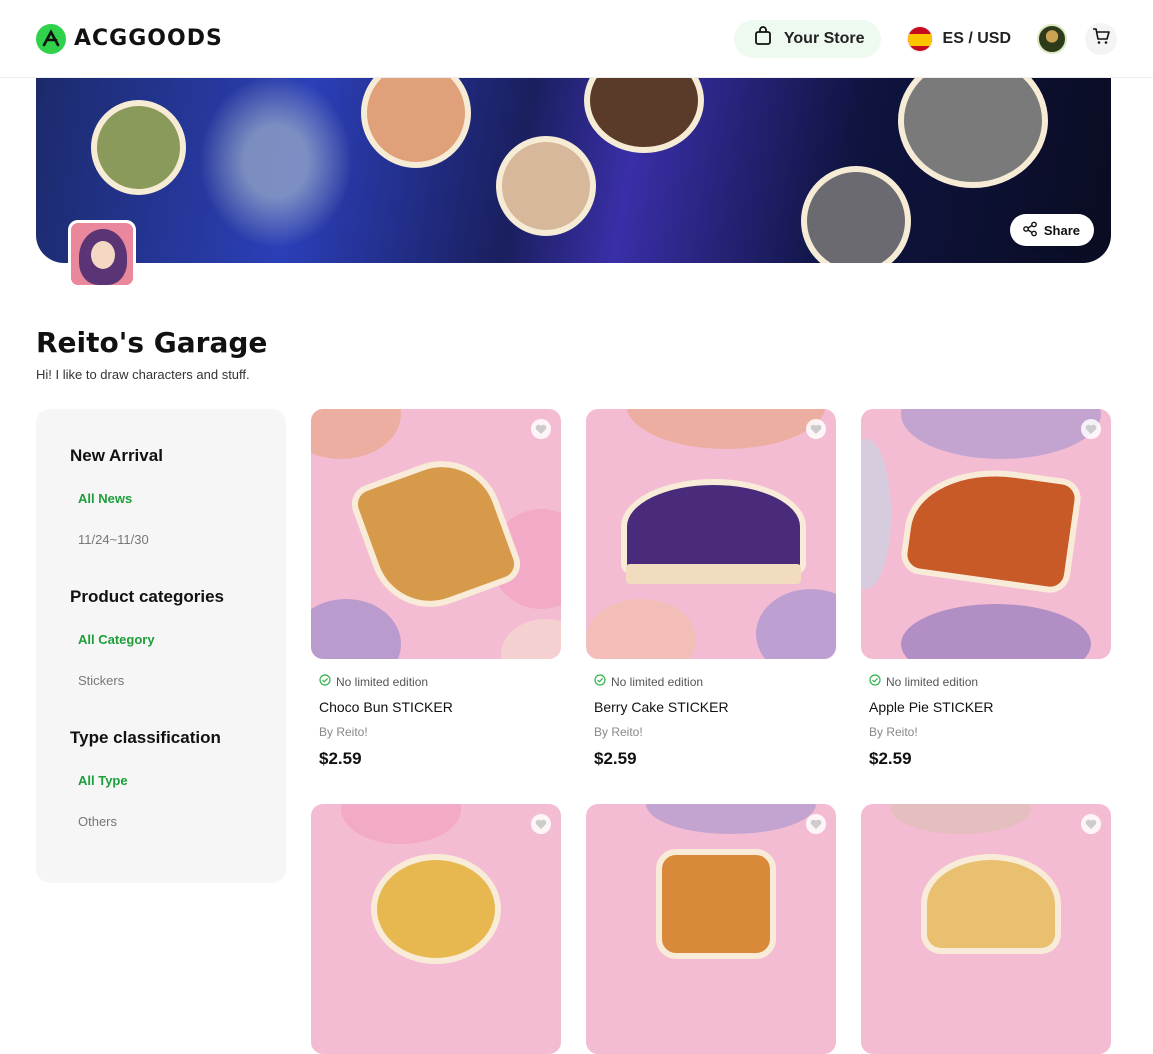 The width and height of the screenshot is (1153, 1054). What do you see at coordinates (715, 707) in the screenshot?
I see `product-name: Berry Cake STICKER` at bounding box center [715, 707].